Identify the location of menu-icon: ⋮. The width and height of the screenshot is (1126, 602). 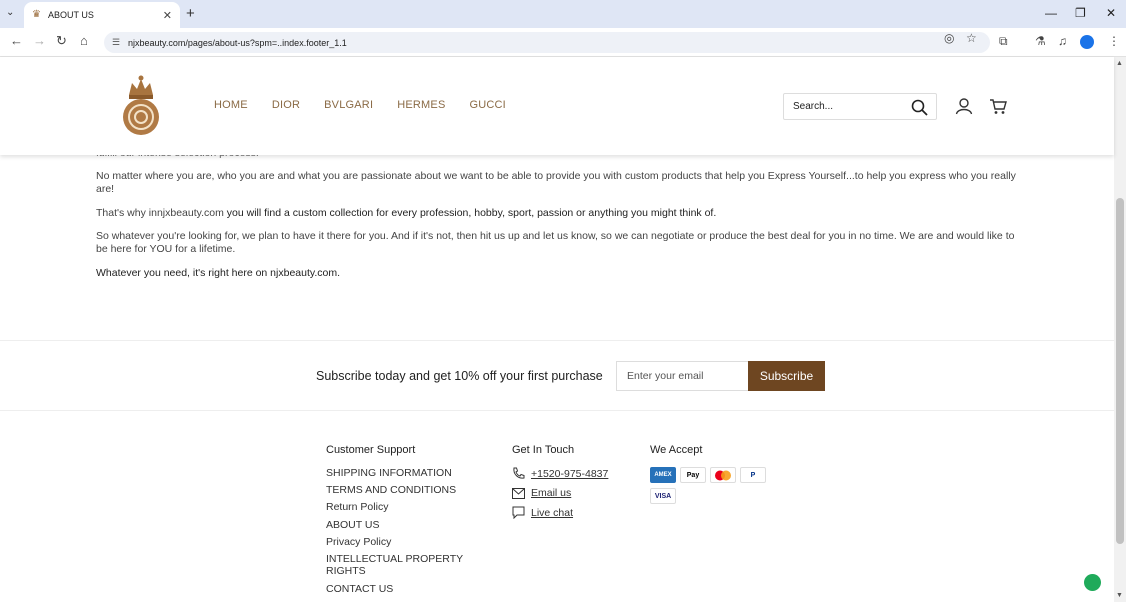
(1114, 41).